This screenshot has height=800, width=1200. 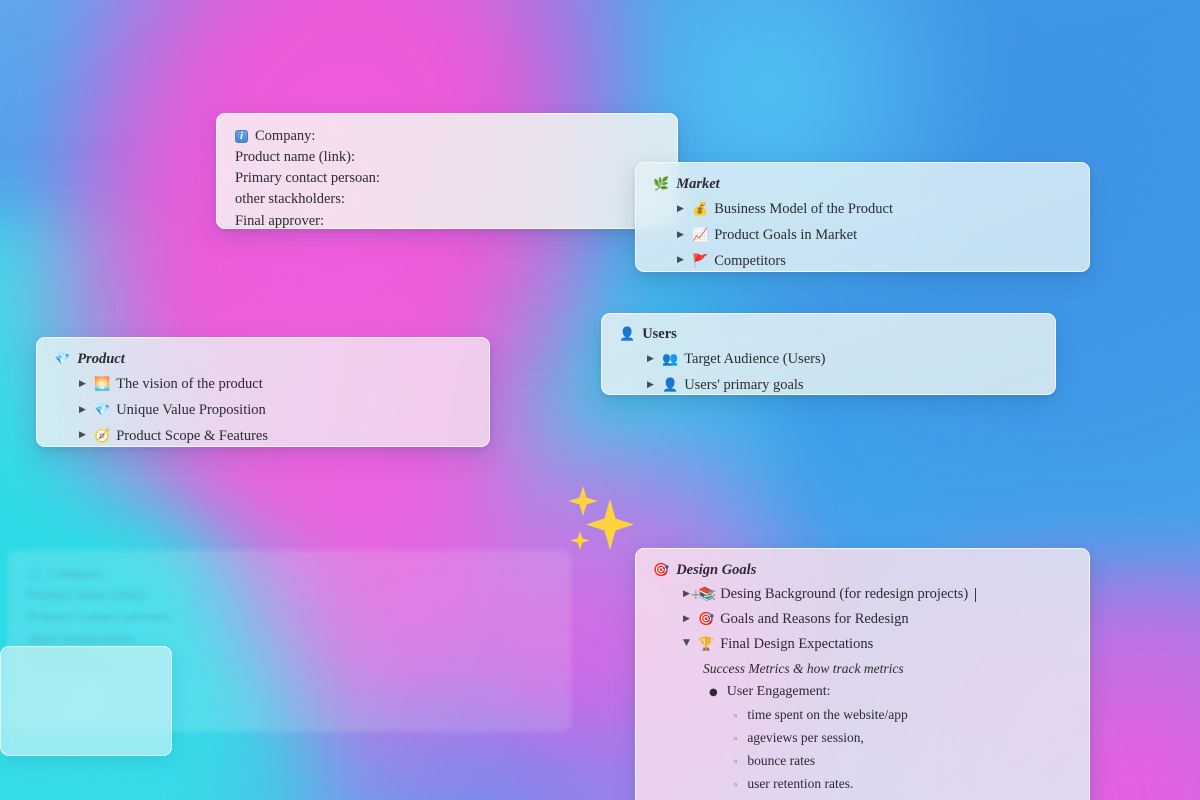 I want to click on moneybag-icon: 💰, so click(x=700, y=210).